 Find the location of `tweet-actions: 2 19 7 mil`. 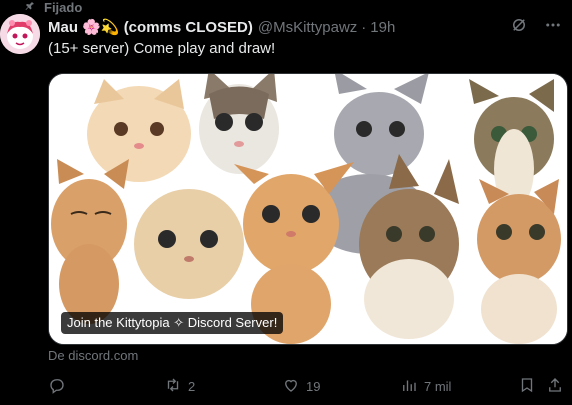

tweet-actions: 2 19 7 mil is located at coordinates (307, 386).